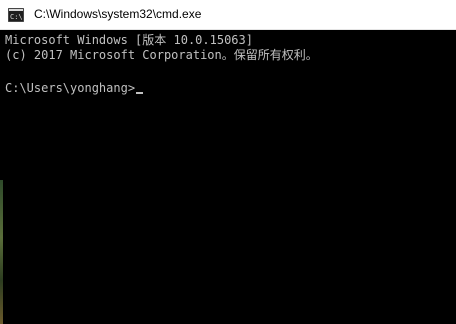 This screenshot has width=456, height=324. I want to click on cmd-console-icon: C:\, so click(16, 15).